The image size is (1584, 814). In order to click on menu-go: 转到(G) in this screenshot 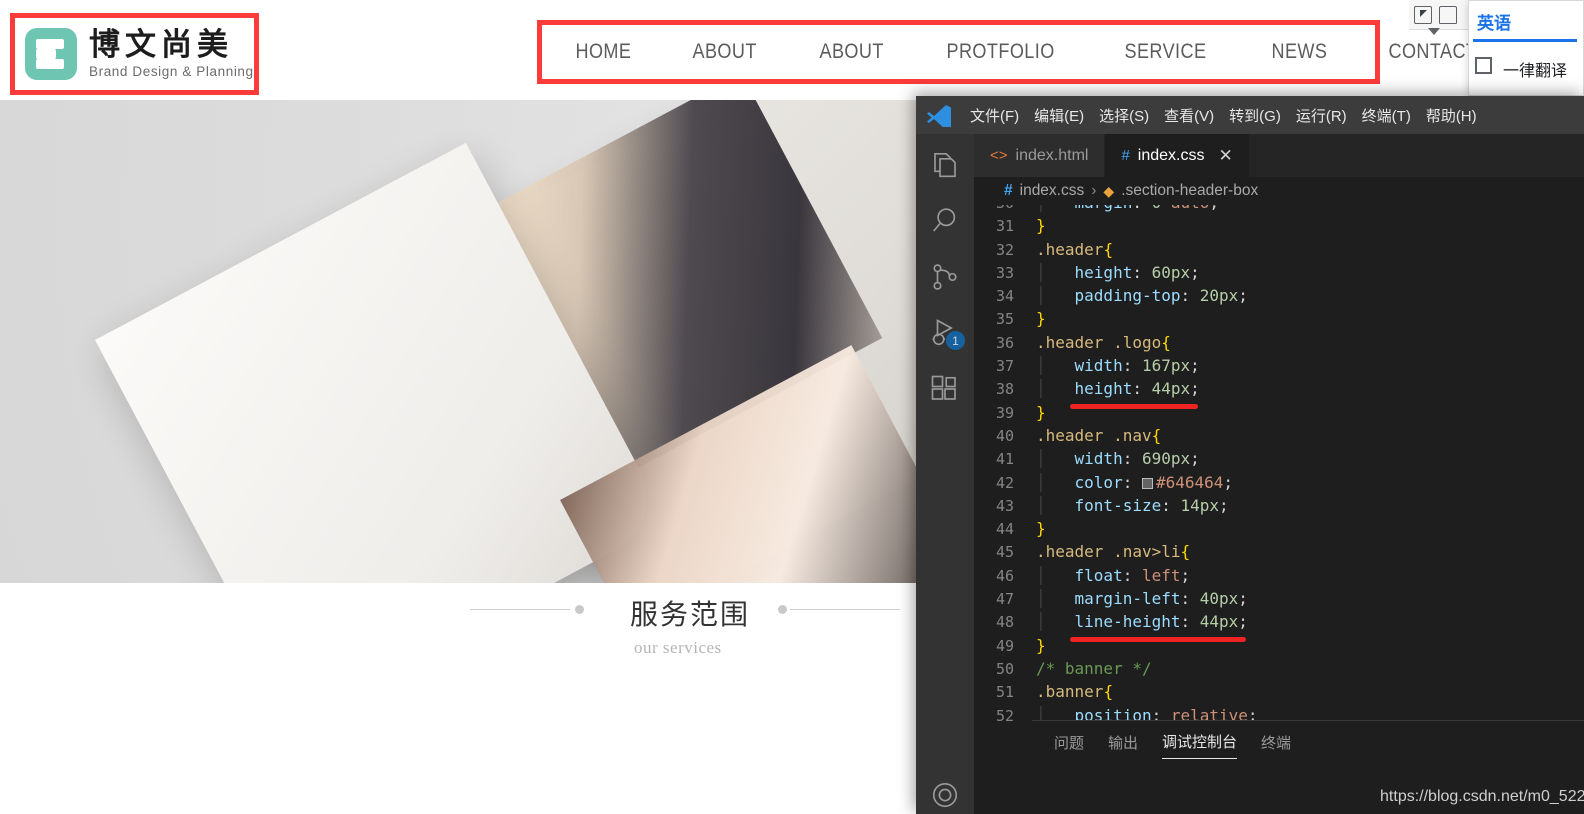, I will do `click(1255, 115)`.